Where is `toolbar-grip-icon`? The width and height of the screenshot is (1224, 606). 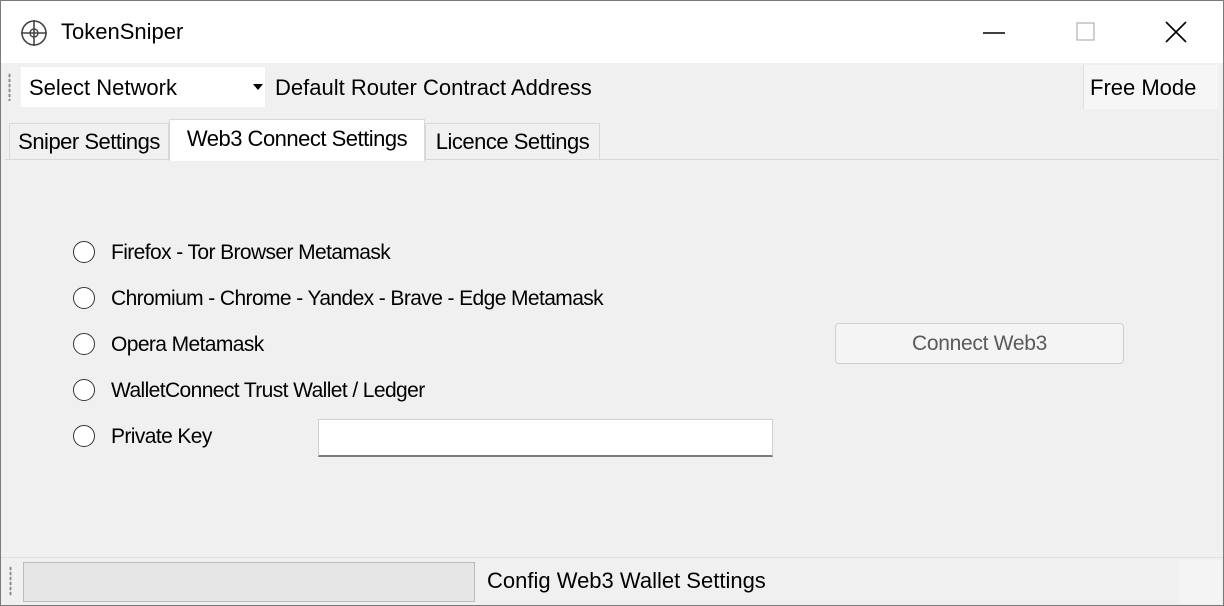 toolbar-grip-icon is located at coordinates (9, 87).